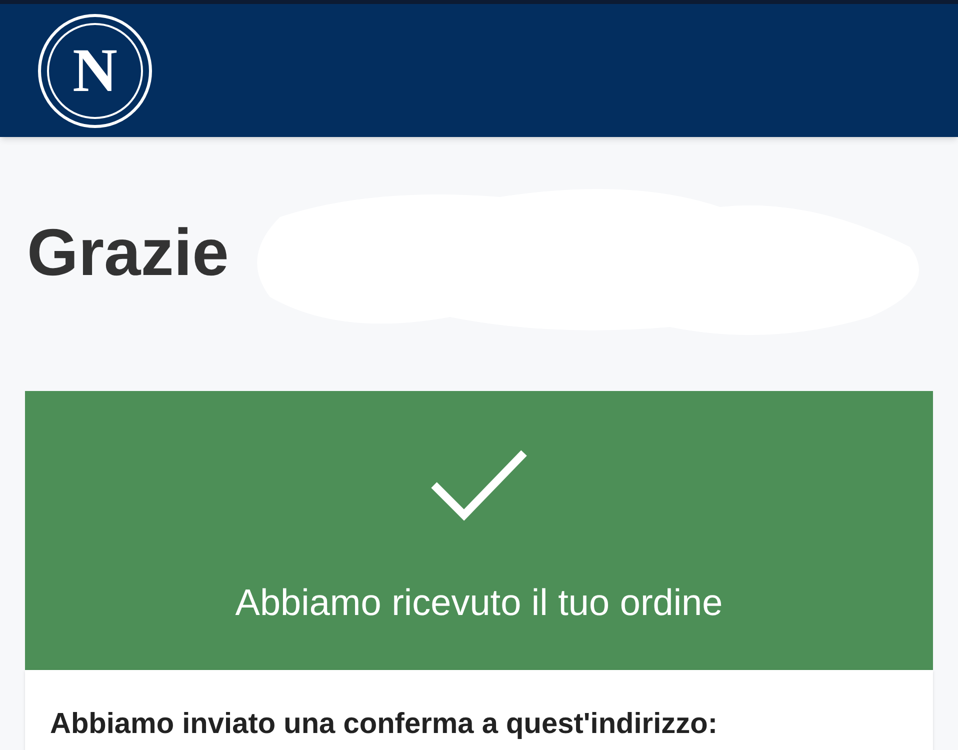 This screenshot has height=750, width=958. What do you see at coordinates (128, 252) in the screenshot?
I see `page-title: Grazie` at bounding box center [128, 252].